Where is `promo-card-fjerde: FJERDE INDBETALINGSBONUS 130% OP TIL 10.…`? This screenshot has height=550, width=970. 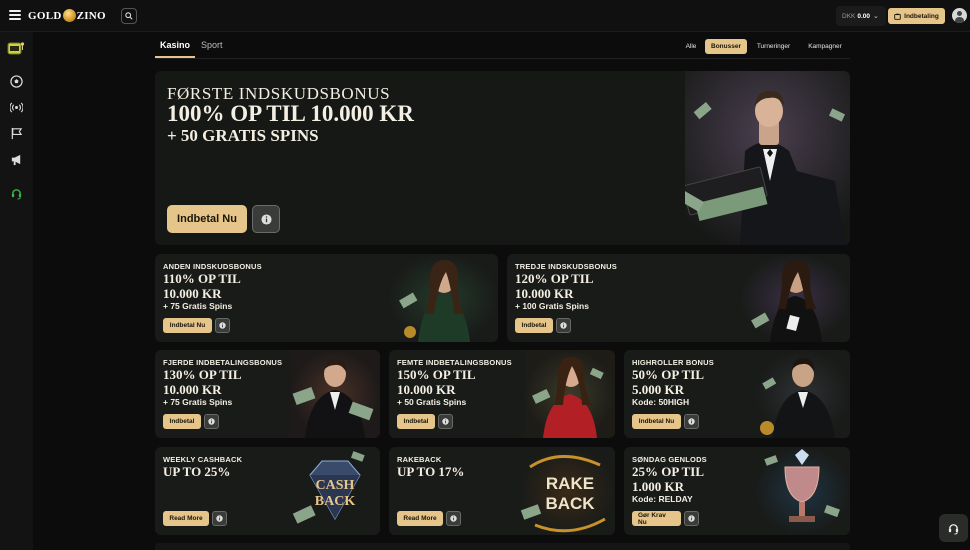
promo-card-fjerde: FJERDE INDBETALINGSBONUS 130% OP TIL 10.… is located at coordinates (267, 394).